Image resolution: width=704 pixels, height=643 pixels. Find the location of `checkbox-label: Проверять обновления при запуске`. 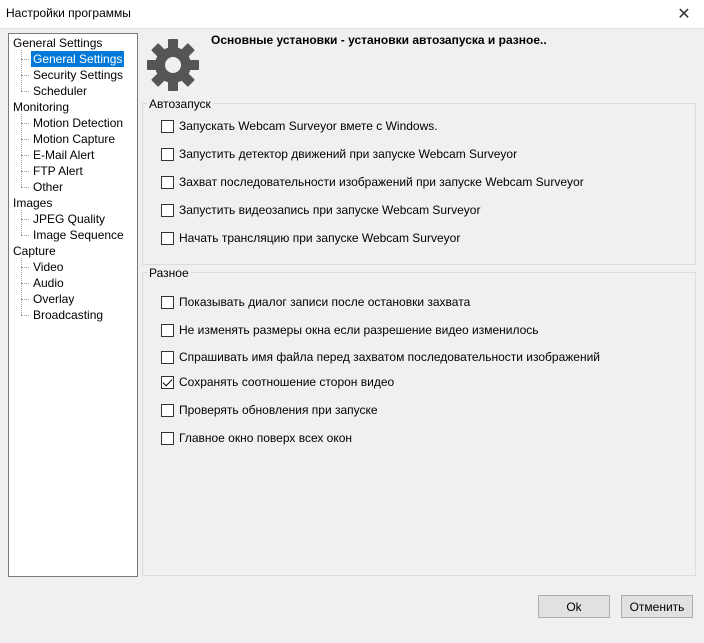

checkbox-label: Проверять обновления при запуске is located at coordinates (278, 410).